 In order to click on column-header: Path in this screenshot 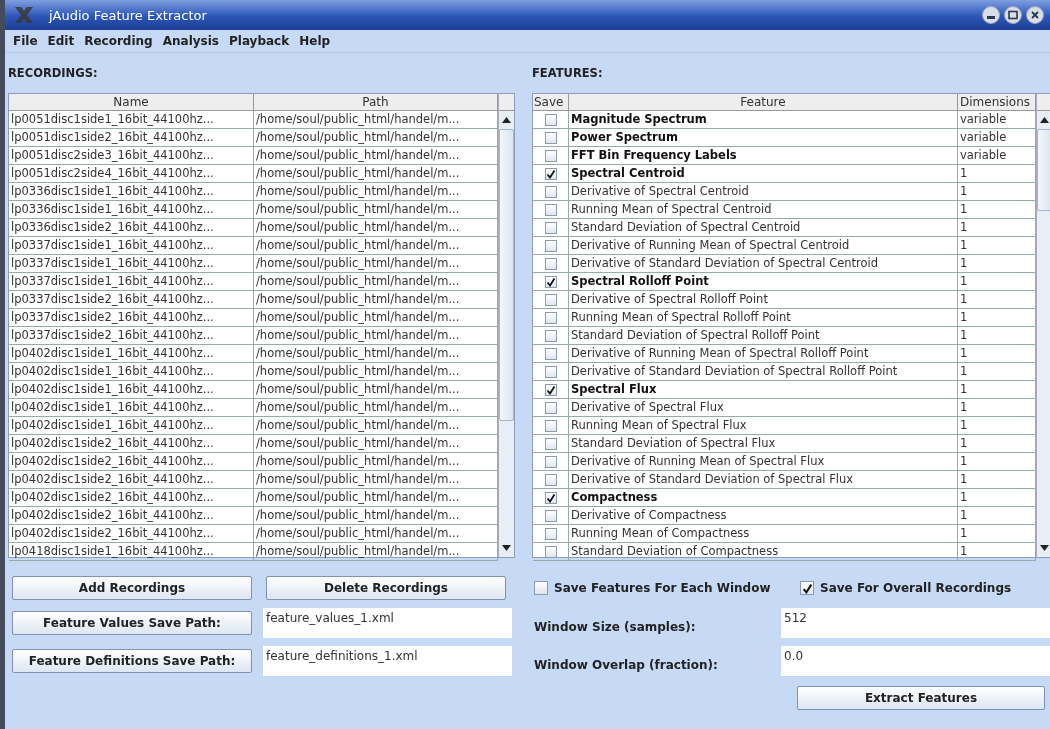, I will do `click(376, 102)`.